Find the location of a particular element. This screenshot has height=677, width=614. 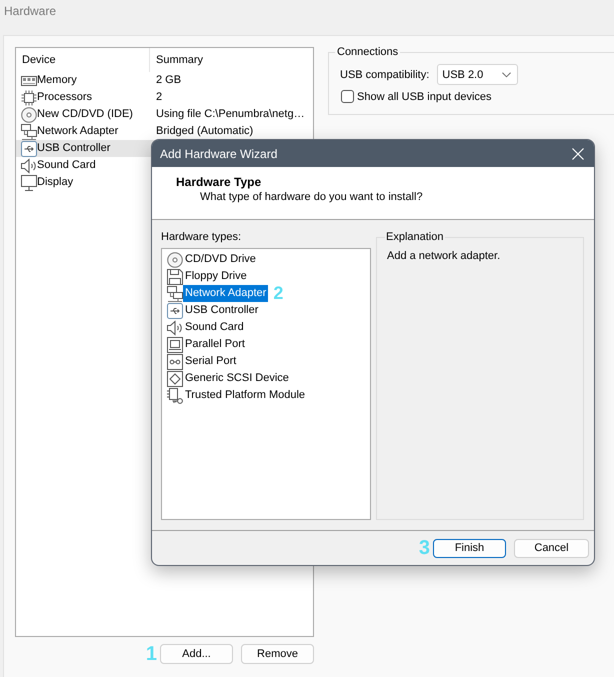

device-summary: Bridged (Automatic) is located at coordinates (205, 131).